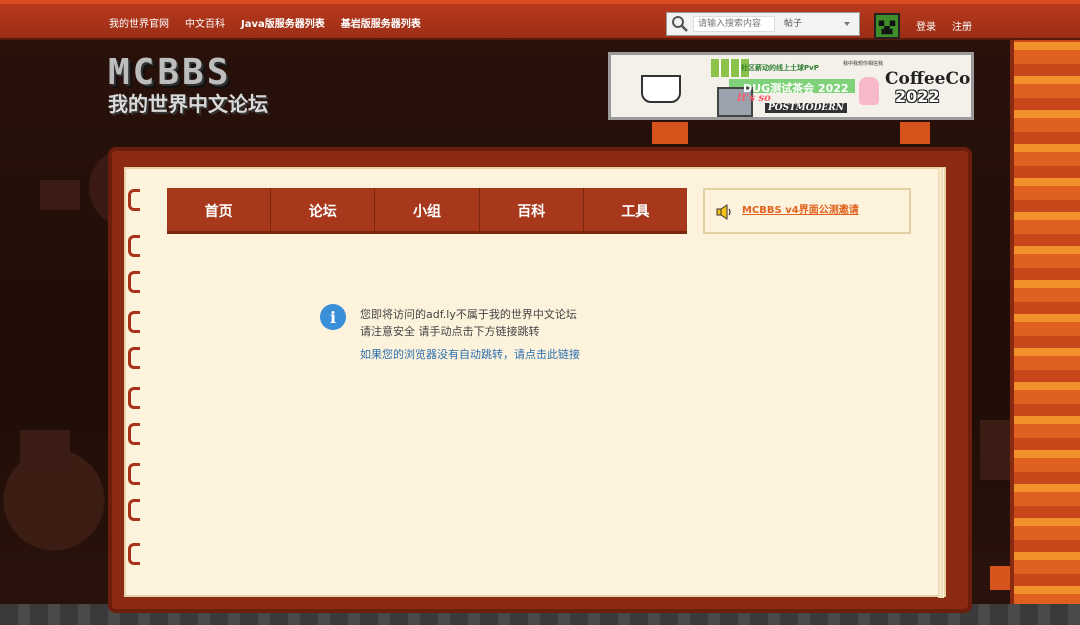 Image resolution: width=1080 pixels, height=625 pixels. What do you see at coordinates (915, 133) in the screenshot?
I see `banner-post-right` at bounding box center [915, 133].